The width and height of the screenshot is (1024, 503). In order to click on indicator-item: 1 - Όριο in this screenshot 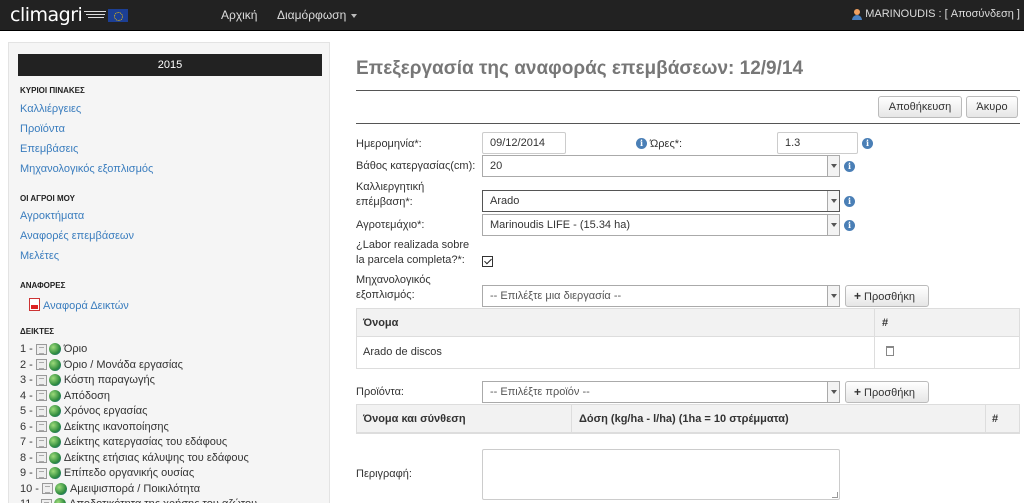, I will do `click(53, 349)`.